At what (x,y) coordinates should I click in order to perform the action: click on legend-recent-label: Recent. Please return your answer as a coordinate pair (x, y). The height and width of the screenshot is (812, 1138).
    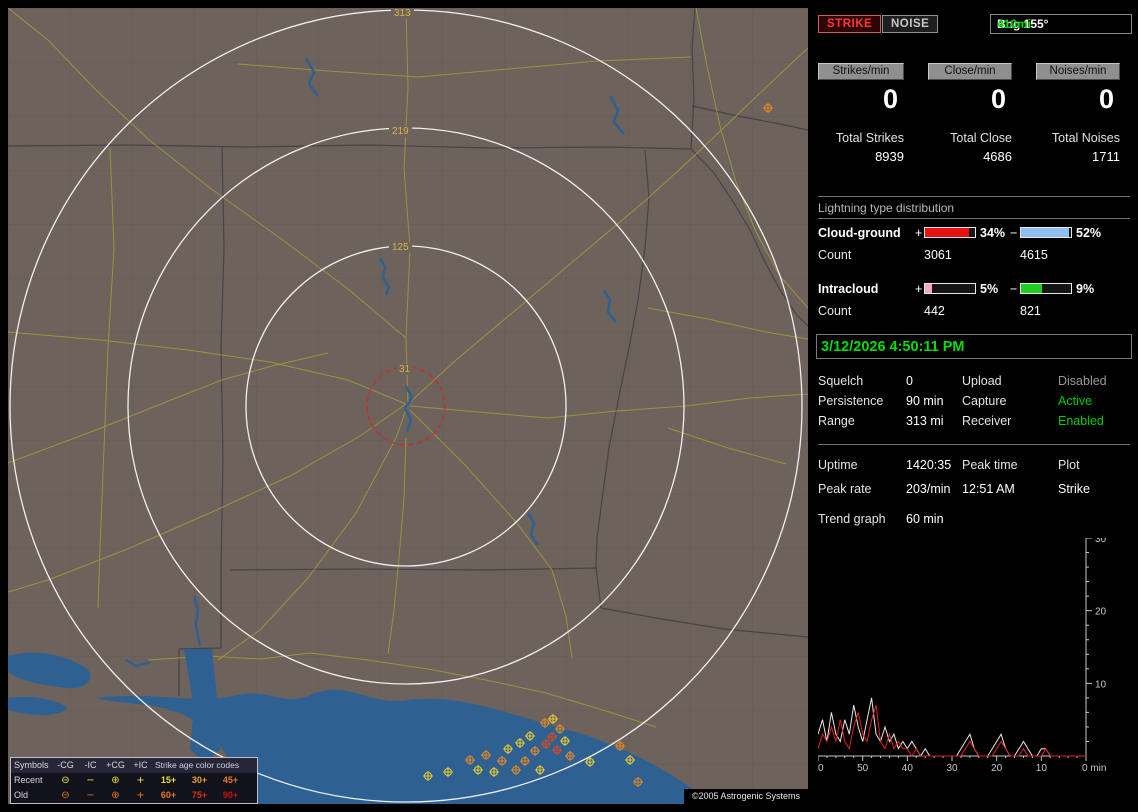
    Looking at the image, I should click on (28, 780).